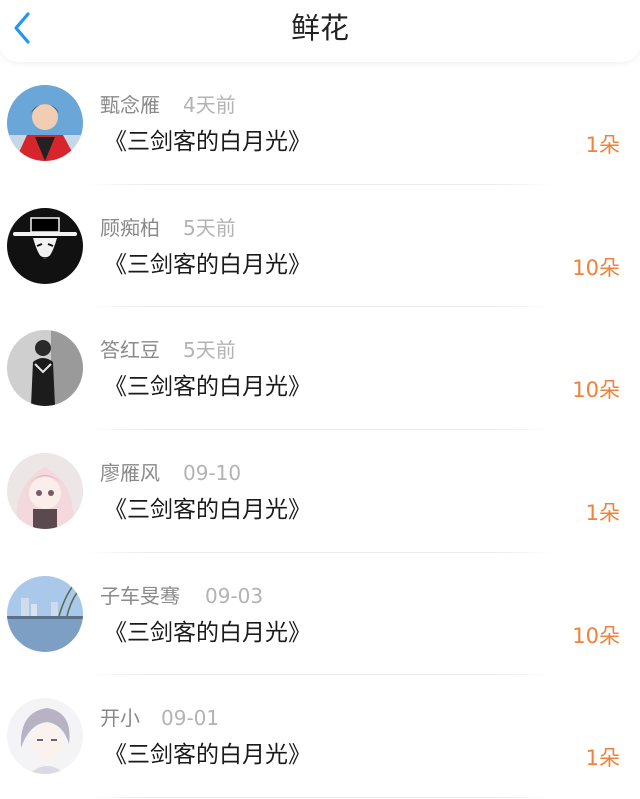 This screenshot has height=799, width=640. Describe the element at coordinates (234, 595) in the screenshot. I see `timestamp: 09-03` at that location.